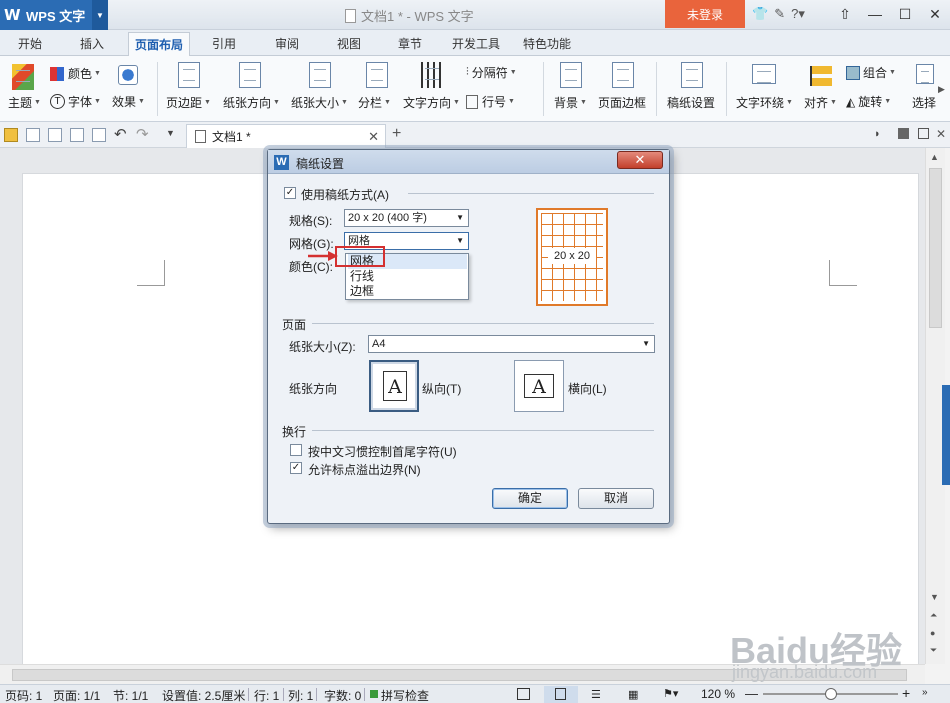 The image size is (950, 703). I want to click on text-direction-button: 文字方向 ▼, so click(431, 102).